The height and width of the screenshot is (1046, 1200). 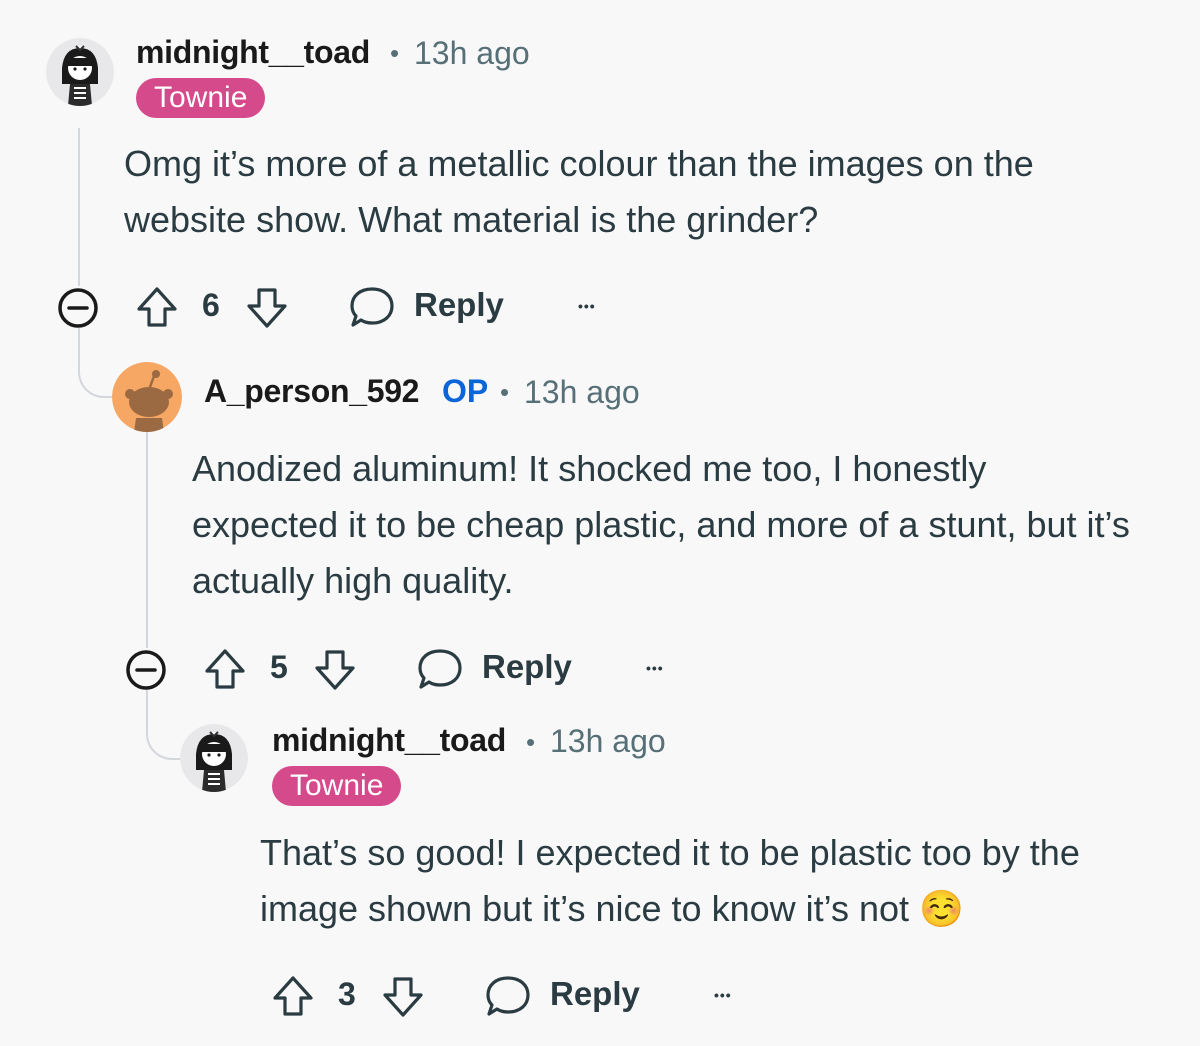 What do you see at coordinates (465, 391) in the screenshot?
I see `op-badge: OP` at bounding box center [465, 391].